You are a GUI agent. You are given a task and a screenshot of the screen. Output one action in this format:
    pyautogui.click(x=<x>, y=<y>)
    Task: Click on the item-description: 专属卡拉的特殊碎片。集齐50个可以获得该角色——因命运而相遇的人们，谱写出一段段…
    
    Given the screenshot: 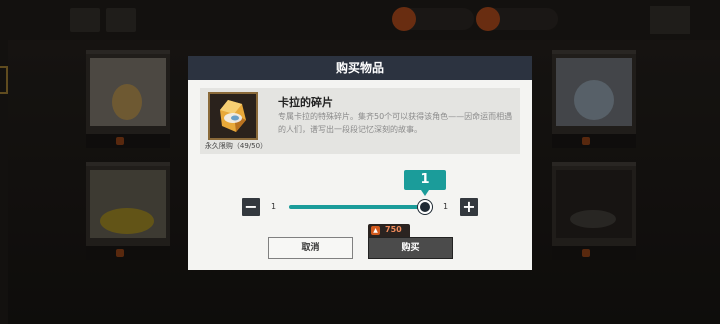 What is the action you would take?
    pyautogui.click(x=395, y=123)
    